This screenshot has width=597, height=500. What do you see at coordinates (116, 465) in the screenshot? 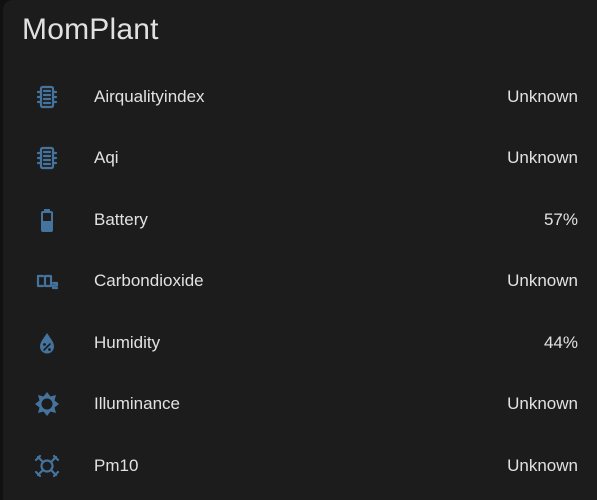
I see `entity-name: Pm10` at bounding box center [116, 465].